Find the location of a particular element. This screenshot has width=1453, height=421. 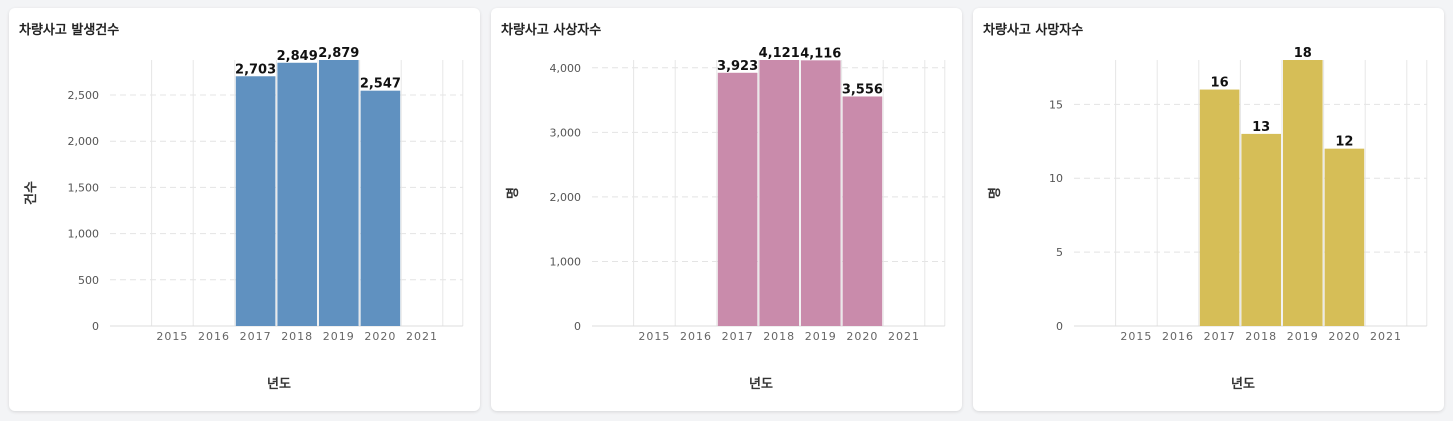

data-label: 3,556 is located at coordinates (862, 89).